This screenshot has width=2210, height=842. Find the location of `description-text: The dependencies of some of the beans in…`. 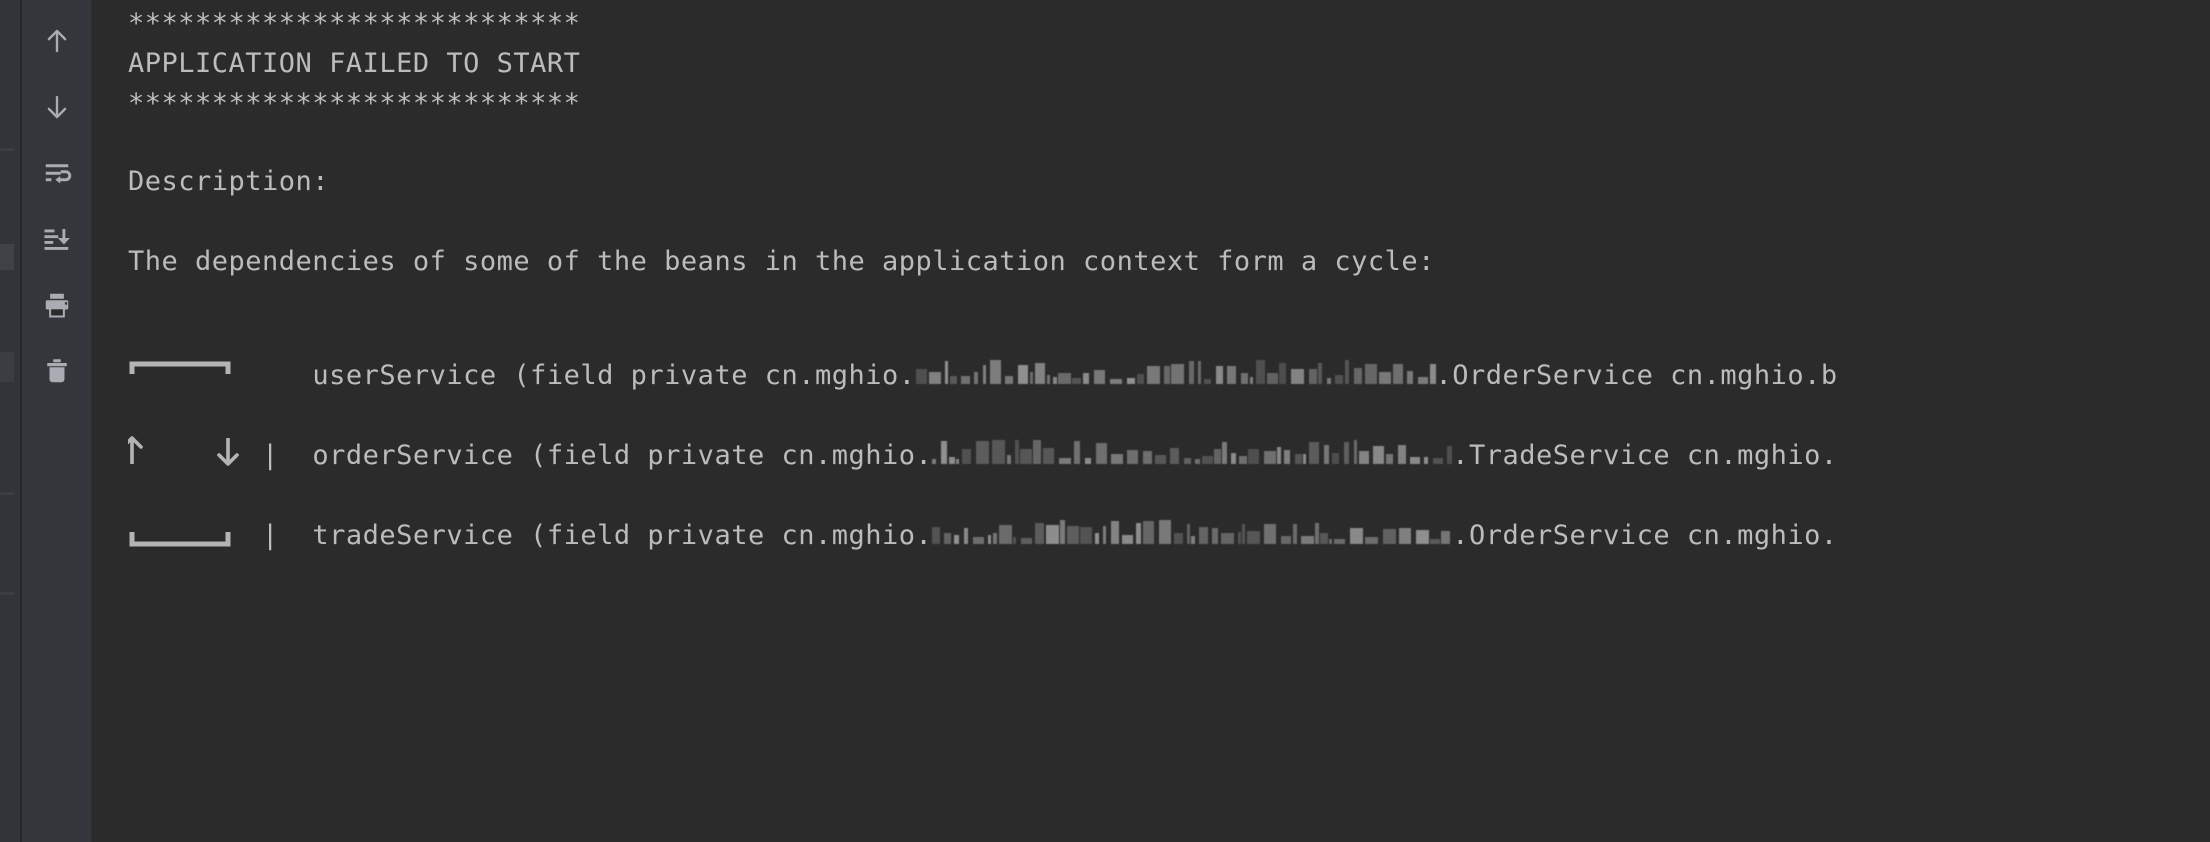

description-text: The dependencies of some of the beans in… is located at coordinates (781, 261).